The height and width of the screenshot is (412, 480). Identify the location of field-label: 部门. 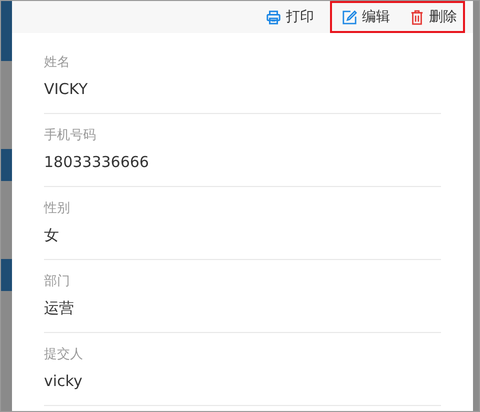
(57, 282).